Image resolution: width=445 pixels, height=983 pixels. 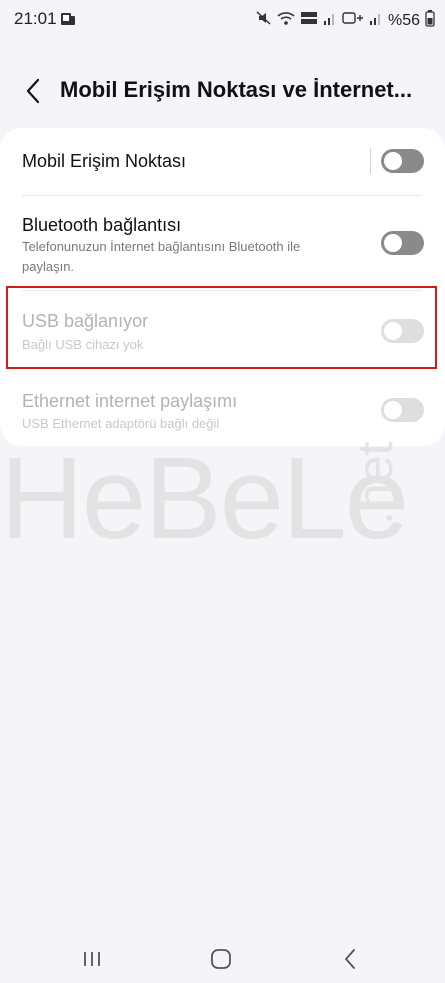 I want to click on battery-icon, so click(x=430, y=20).